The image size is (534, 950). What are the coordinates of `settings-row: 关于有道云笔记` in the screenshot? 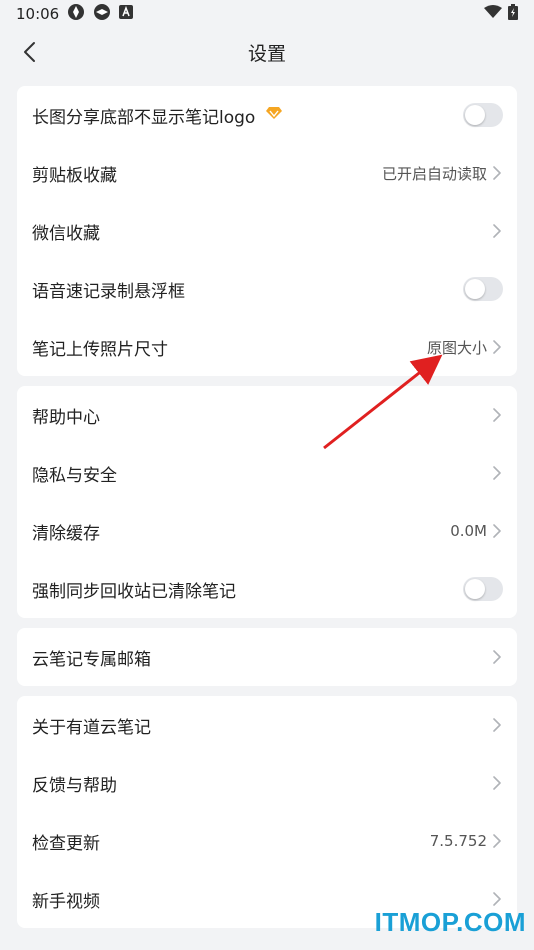 It's located at (267, 725).